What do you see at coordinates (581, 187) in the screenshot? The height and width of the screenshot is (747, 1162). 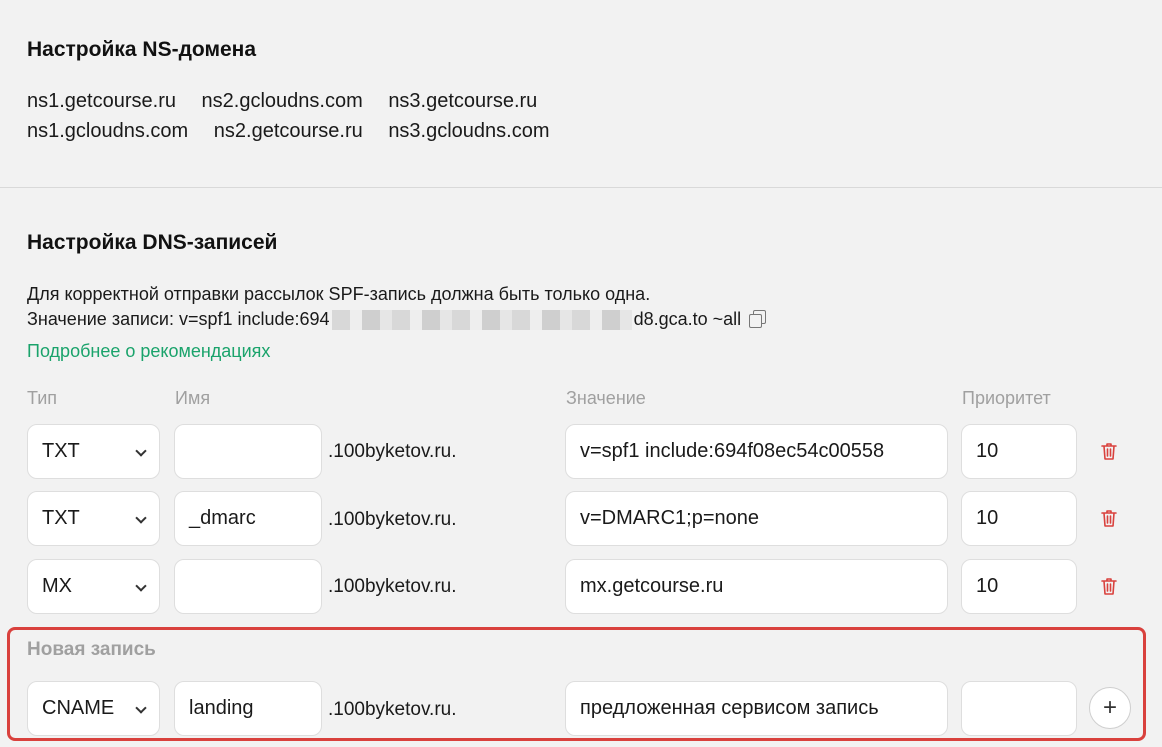 I see `section-divider` at bounding box center [581, 187].